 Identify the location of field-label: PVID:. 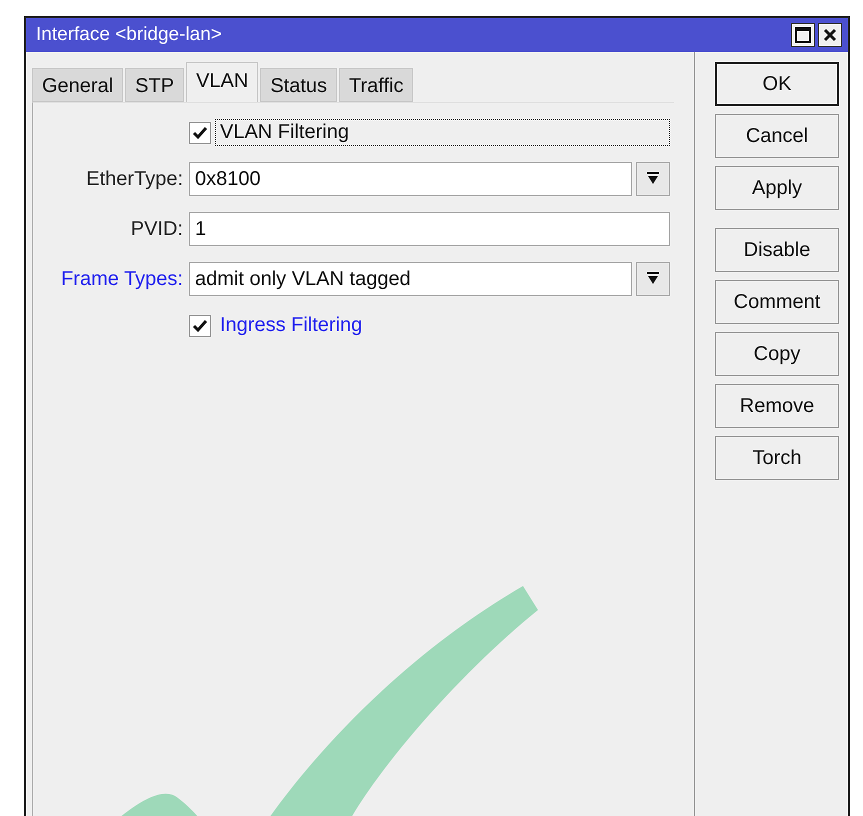
(156, 229).